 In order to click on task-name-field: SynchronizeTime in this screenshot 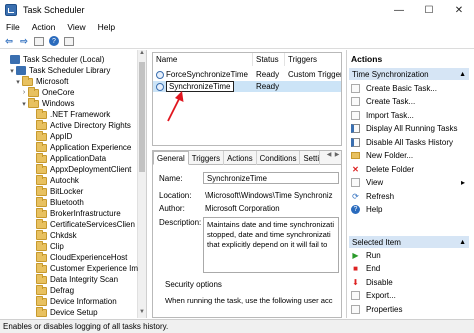, I will do `click(271, 178)`.